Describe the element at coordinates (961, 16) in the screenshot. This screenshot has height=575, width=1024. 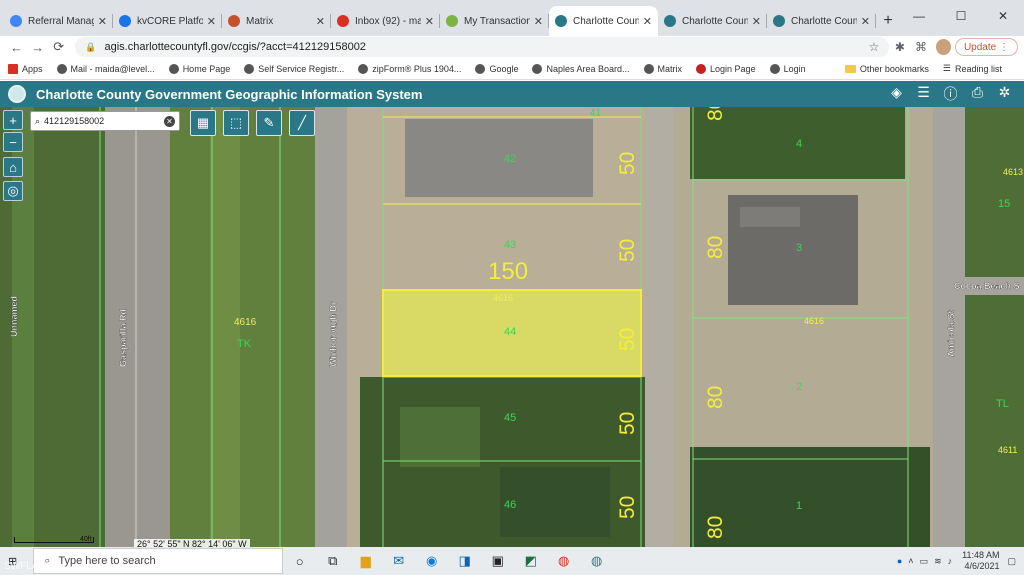
I see `maximize-icon: ☐` at that location.